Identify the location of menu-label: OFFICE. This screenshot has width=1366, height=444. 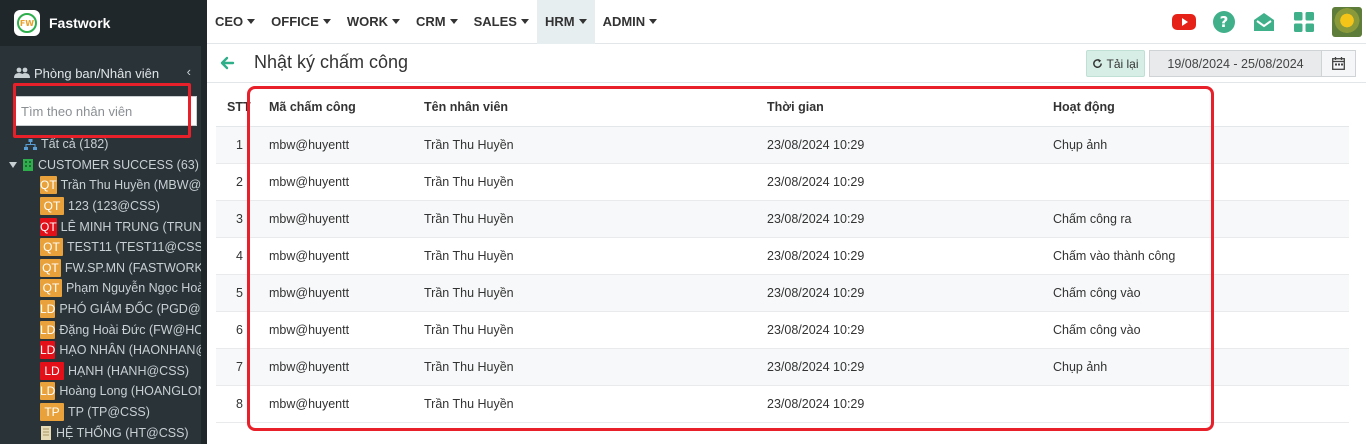
(295, 21).